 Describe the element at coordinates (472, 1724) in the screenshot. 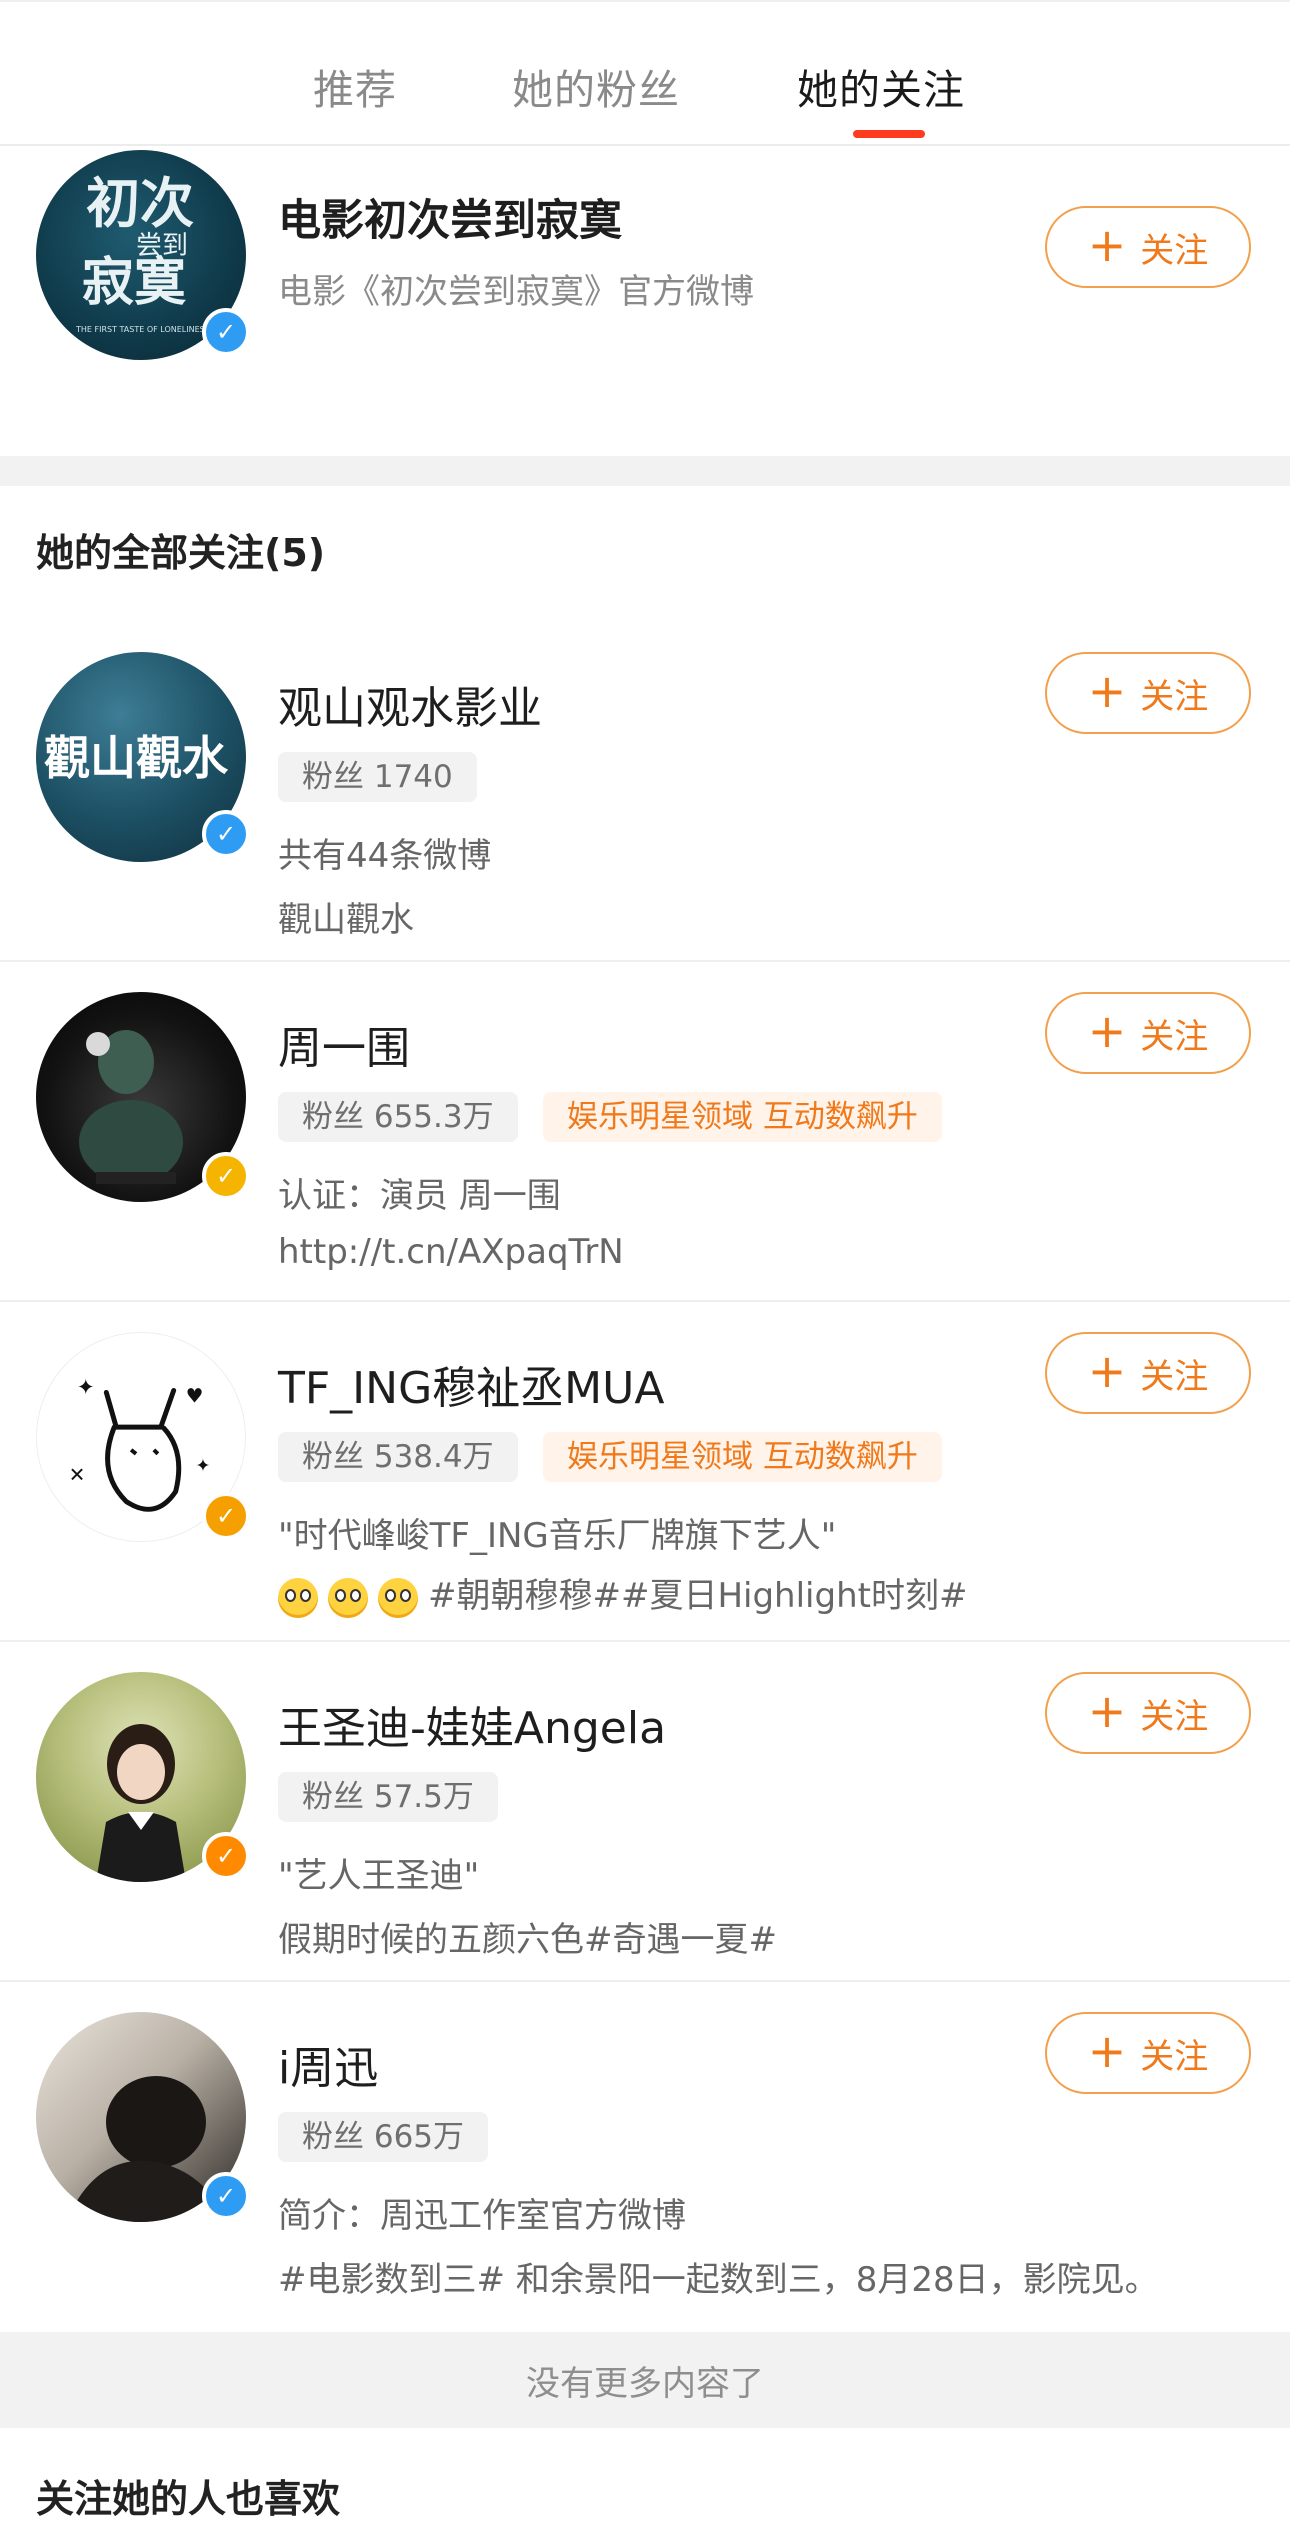

I see `user-name: 王圣迪-娃娃Angela` at that location.